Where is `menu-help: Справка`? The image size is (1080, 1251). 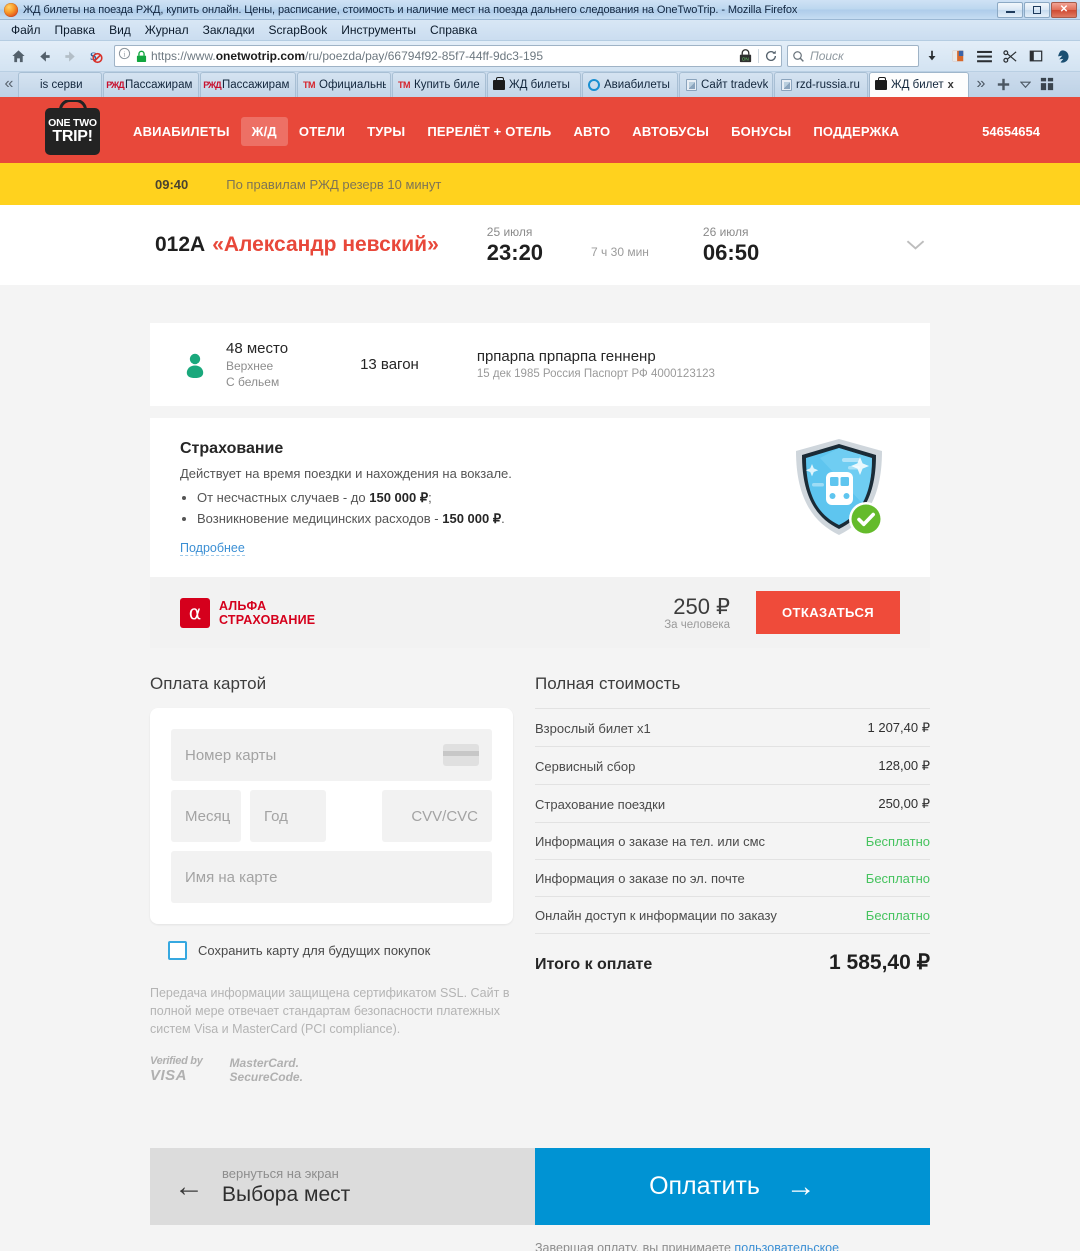 menu-help: Справка is located at coordinates (453, 30).